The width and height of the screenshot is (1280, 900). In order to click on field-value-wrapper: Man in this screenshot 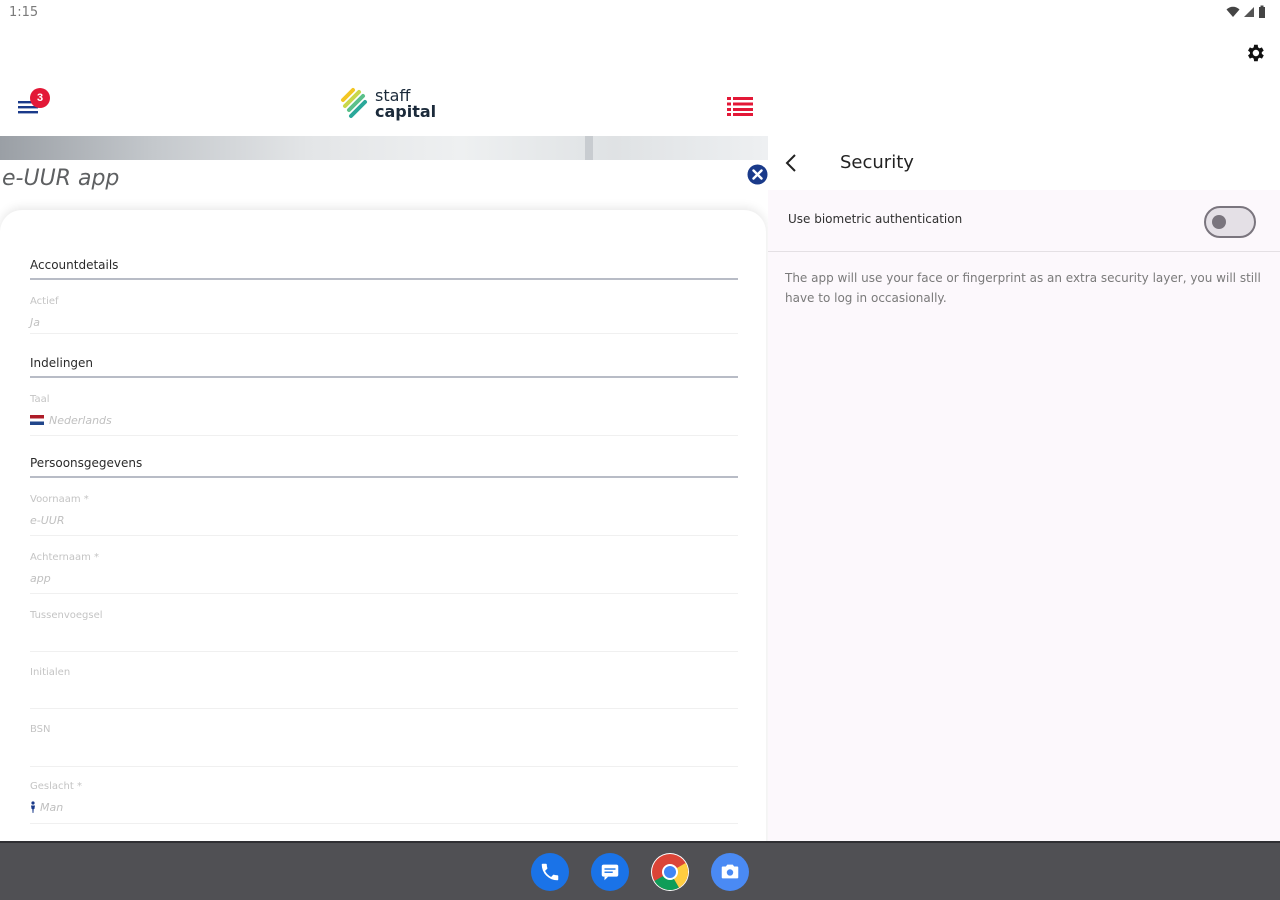, I will do `click(46, 807)`.